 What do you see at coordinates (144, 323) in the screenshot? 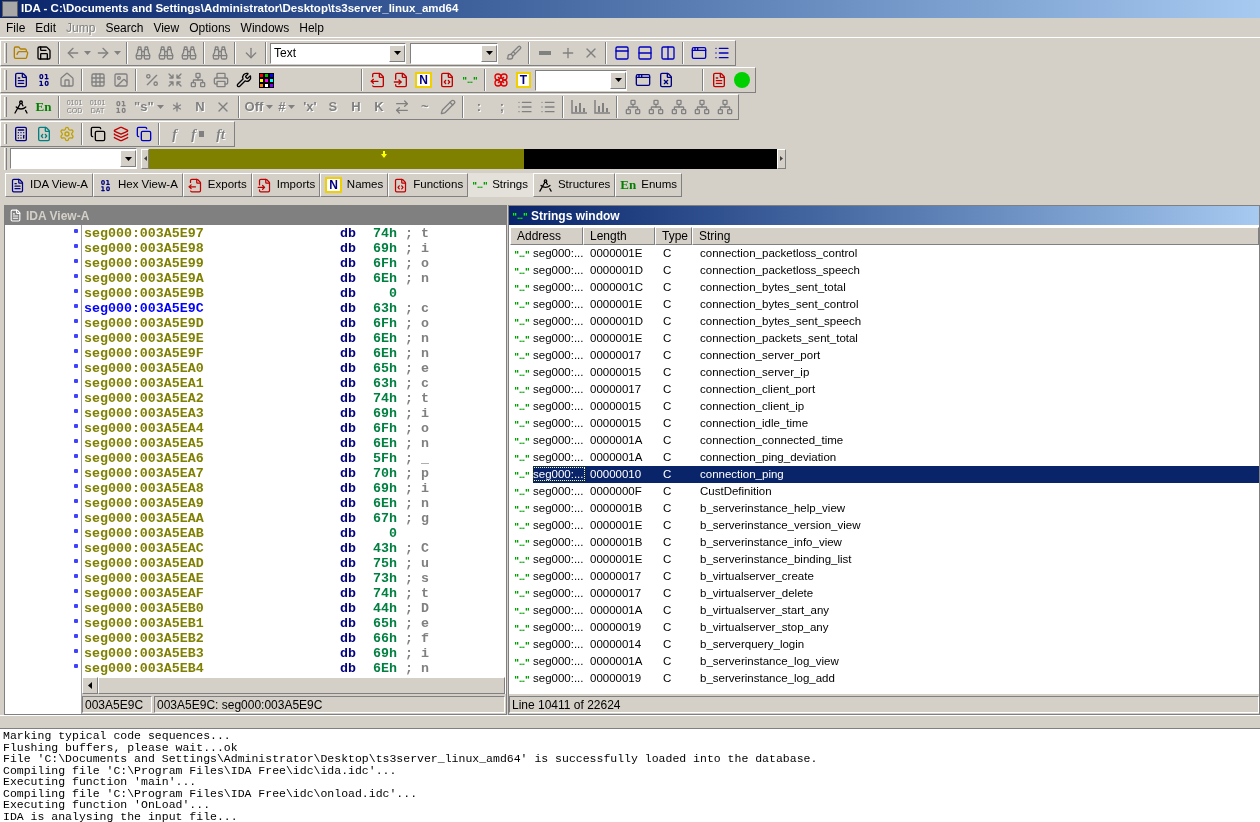
I see `address-label: seg000:003A5E9D` at bounding box center [144, 323].